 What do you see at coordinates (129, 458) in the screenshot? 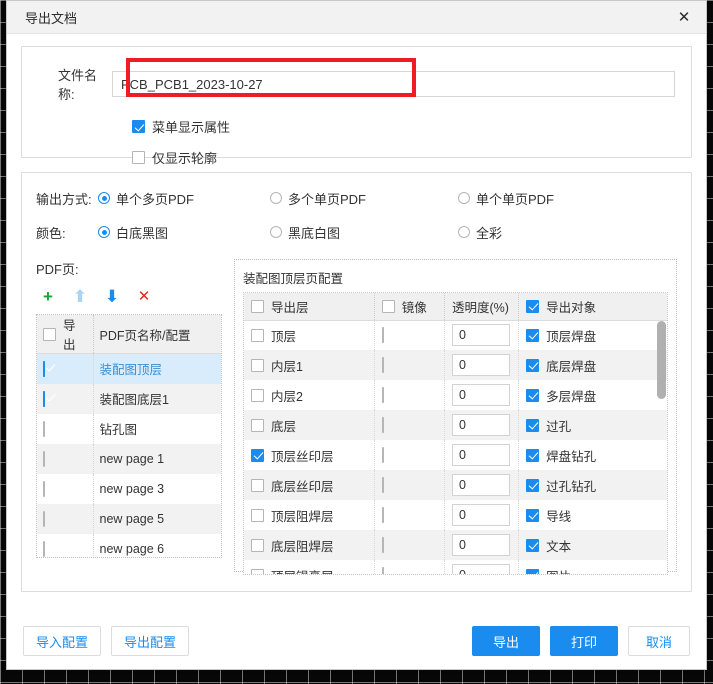
I see `table-row: new page 1` at bounding box center [129, 458].